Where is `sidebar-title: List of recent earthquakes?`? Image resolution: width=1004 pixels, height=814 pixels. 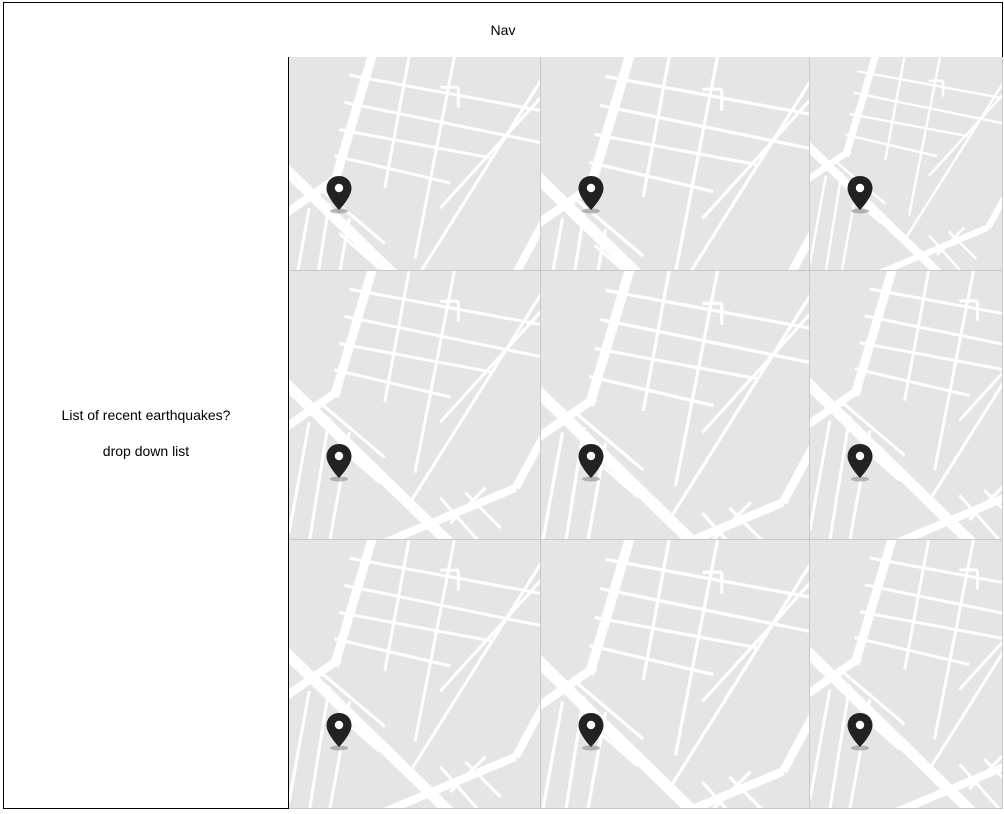
sidebar-title: List of recent earthquakes? is located at coordinates (146, 414).